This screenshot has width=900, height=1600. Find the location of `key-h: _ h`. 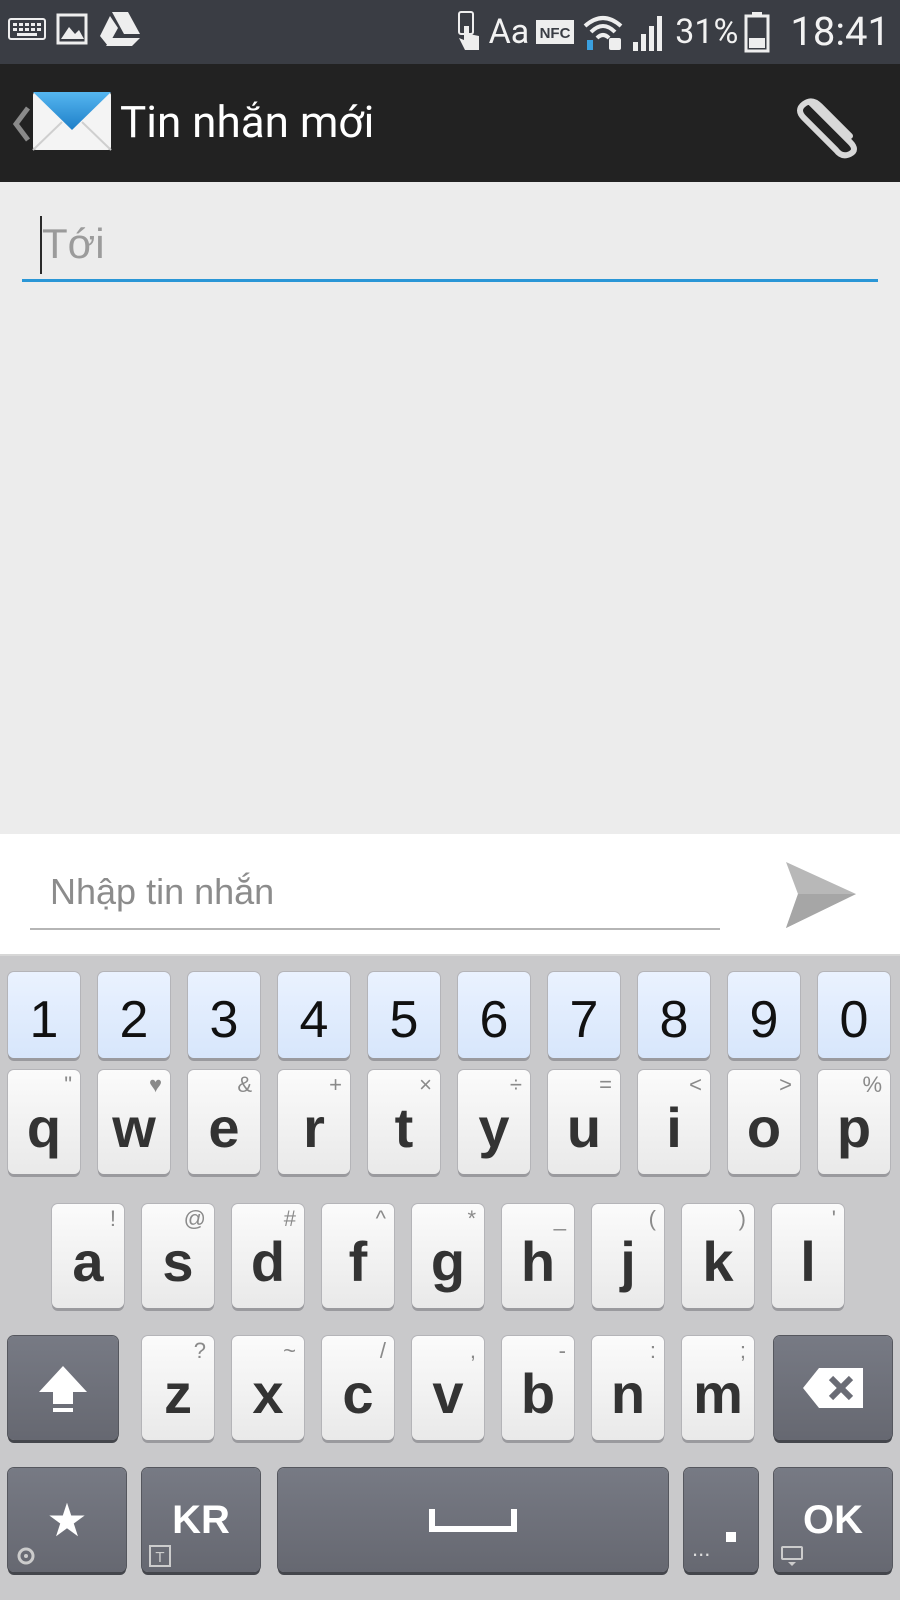

key-h: _ h is located at coordinates (538, 1256).